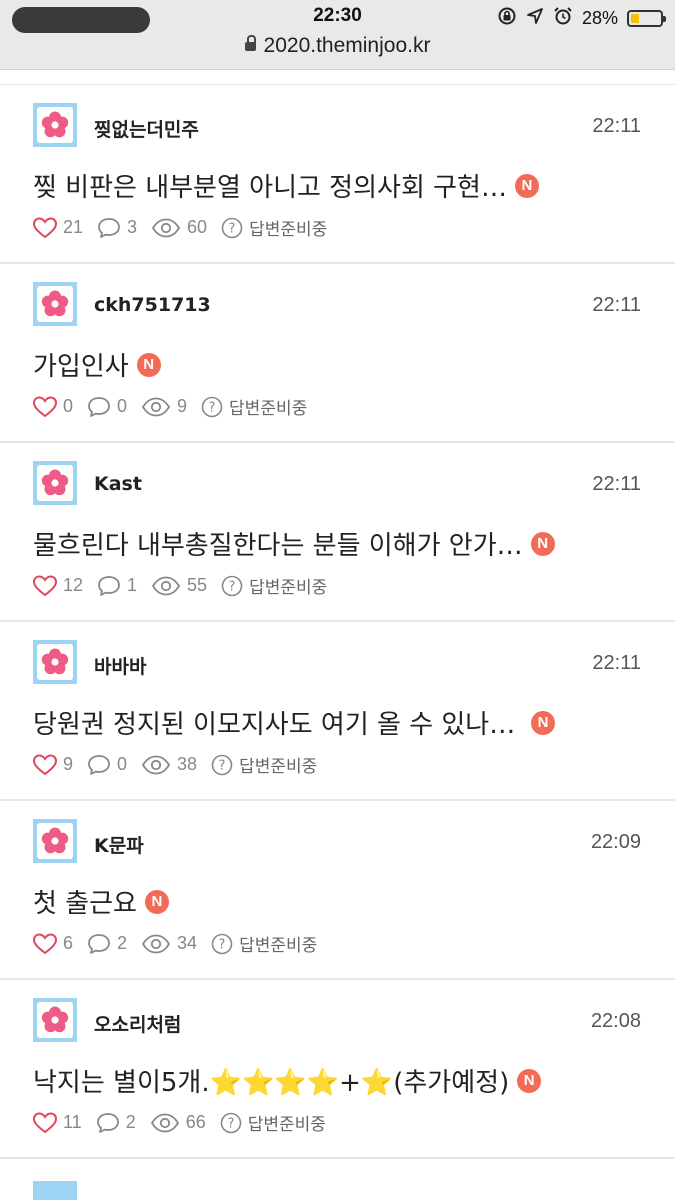  I want to click on like-count: 12, so click(58, 585).